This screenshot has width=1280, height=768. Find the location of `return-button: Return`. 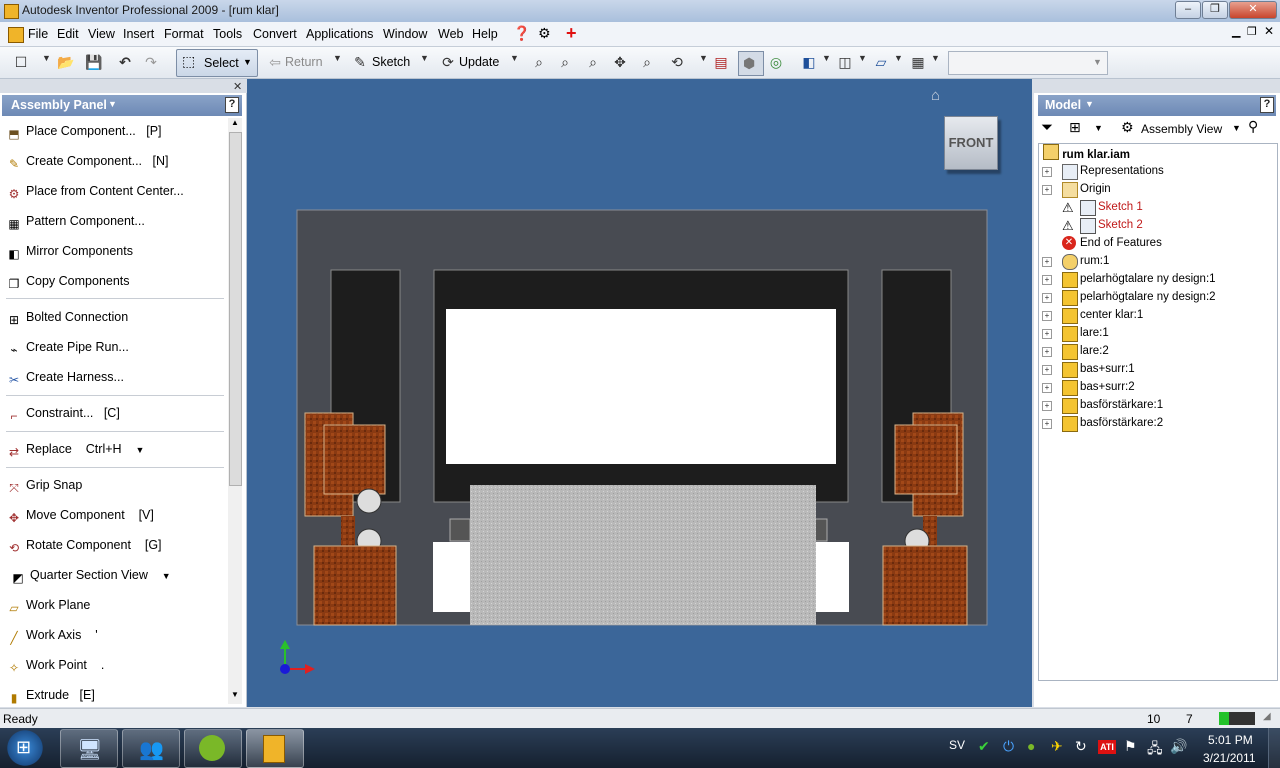

return-button: Return is located at coordinates (304, 62).